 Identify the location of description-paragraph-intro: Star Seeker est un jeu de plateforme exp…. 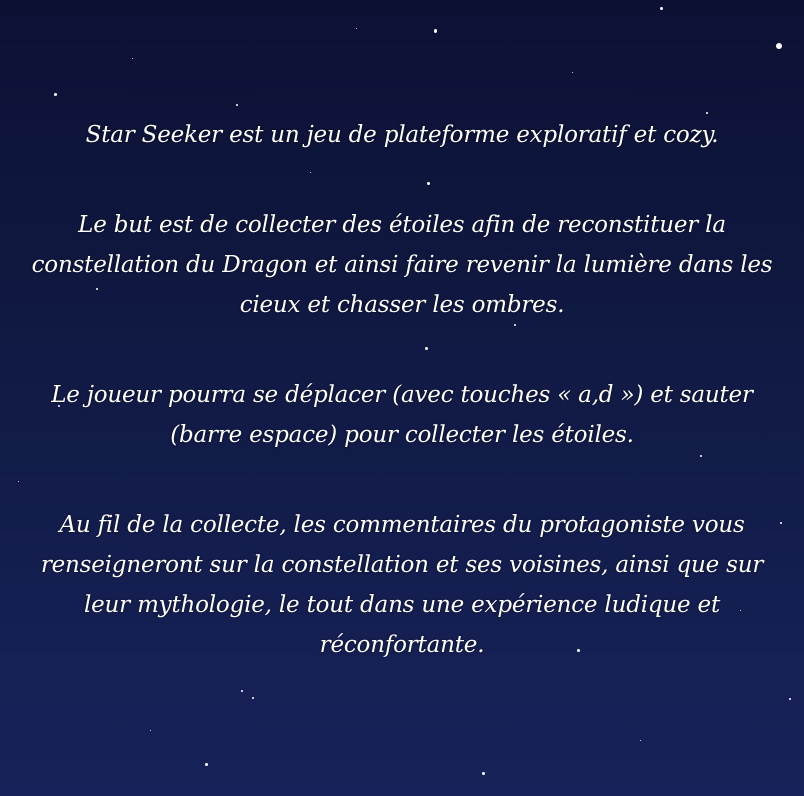
(402, 135).